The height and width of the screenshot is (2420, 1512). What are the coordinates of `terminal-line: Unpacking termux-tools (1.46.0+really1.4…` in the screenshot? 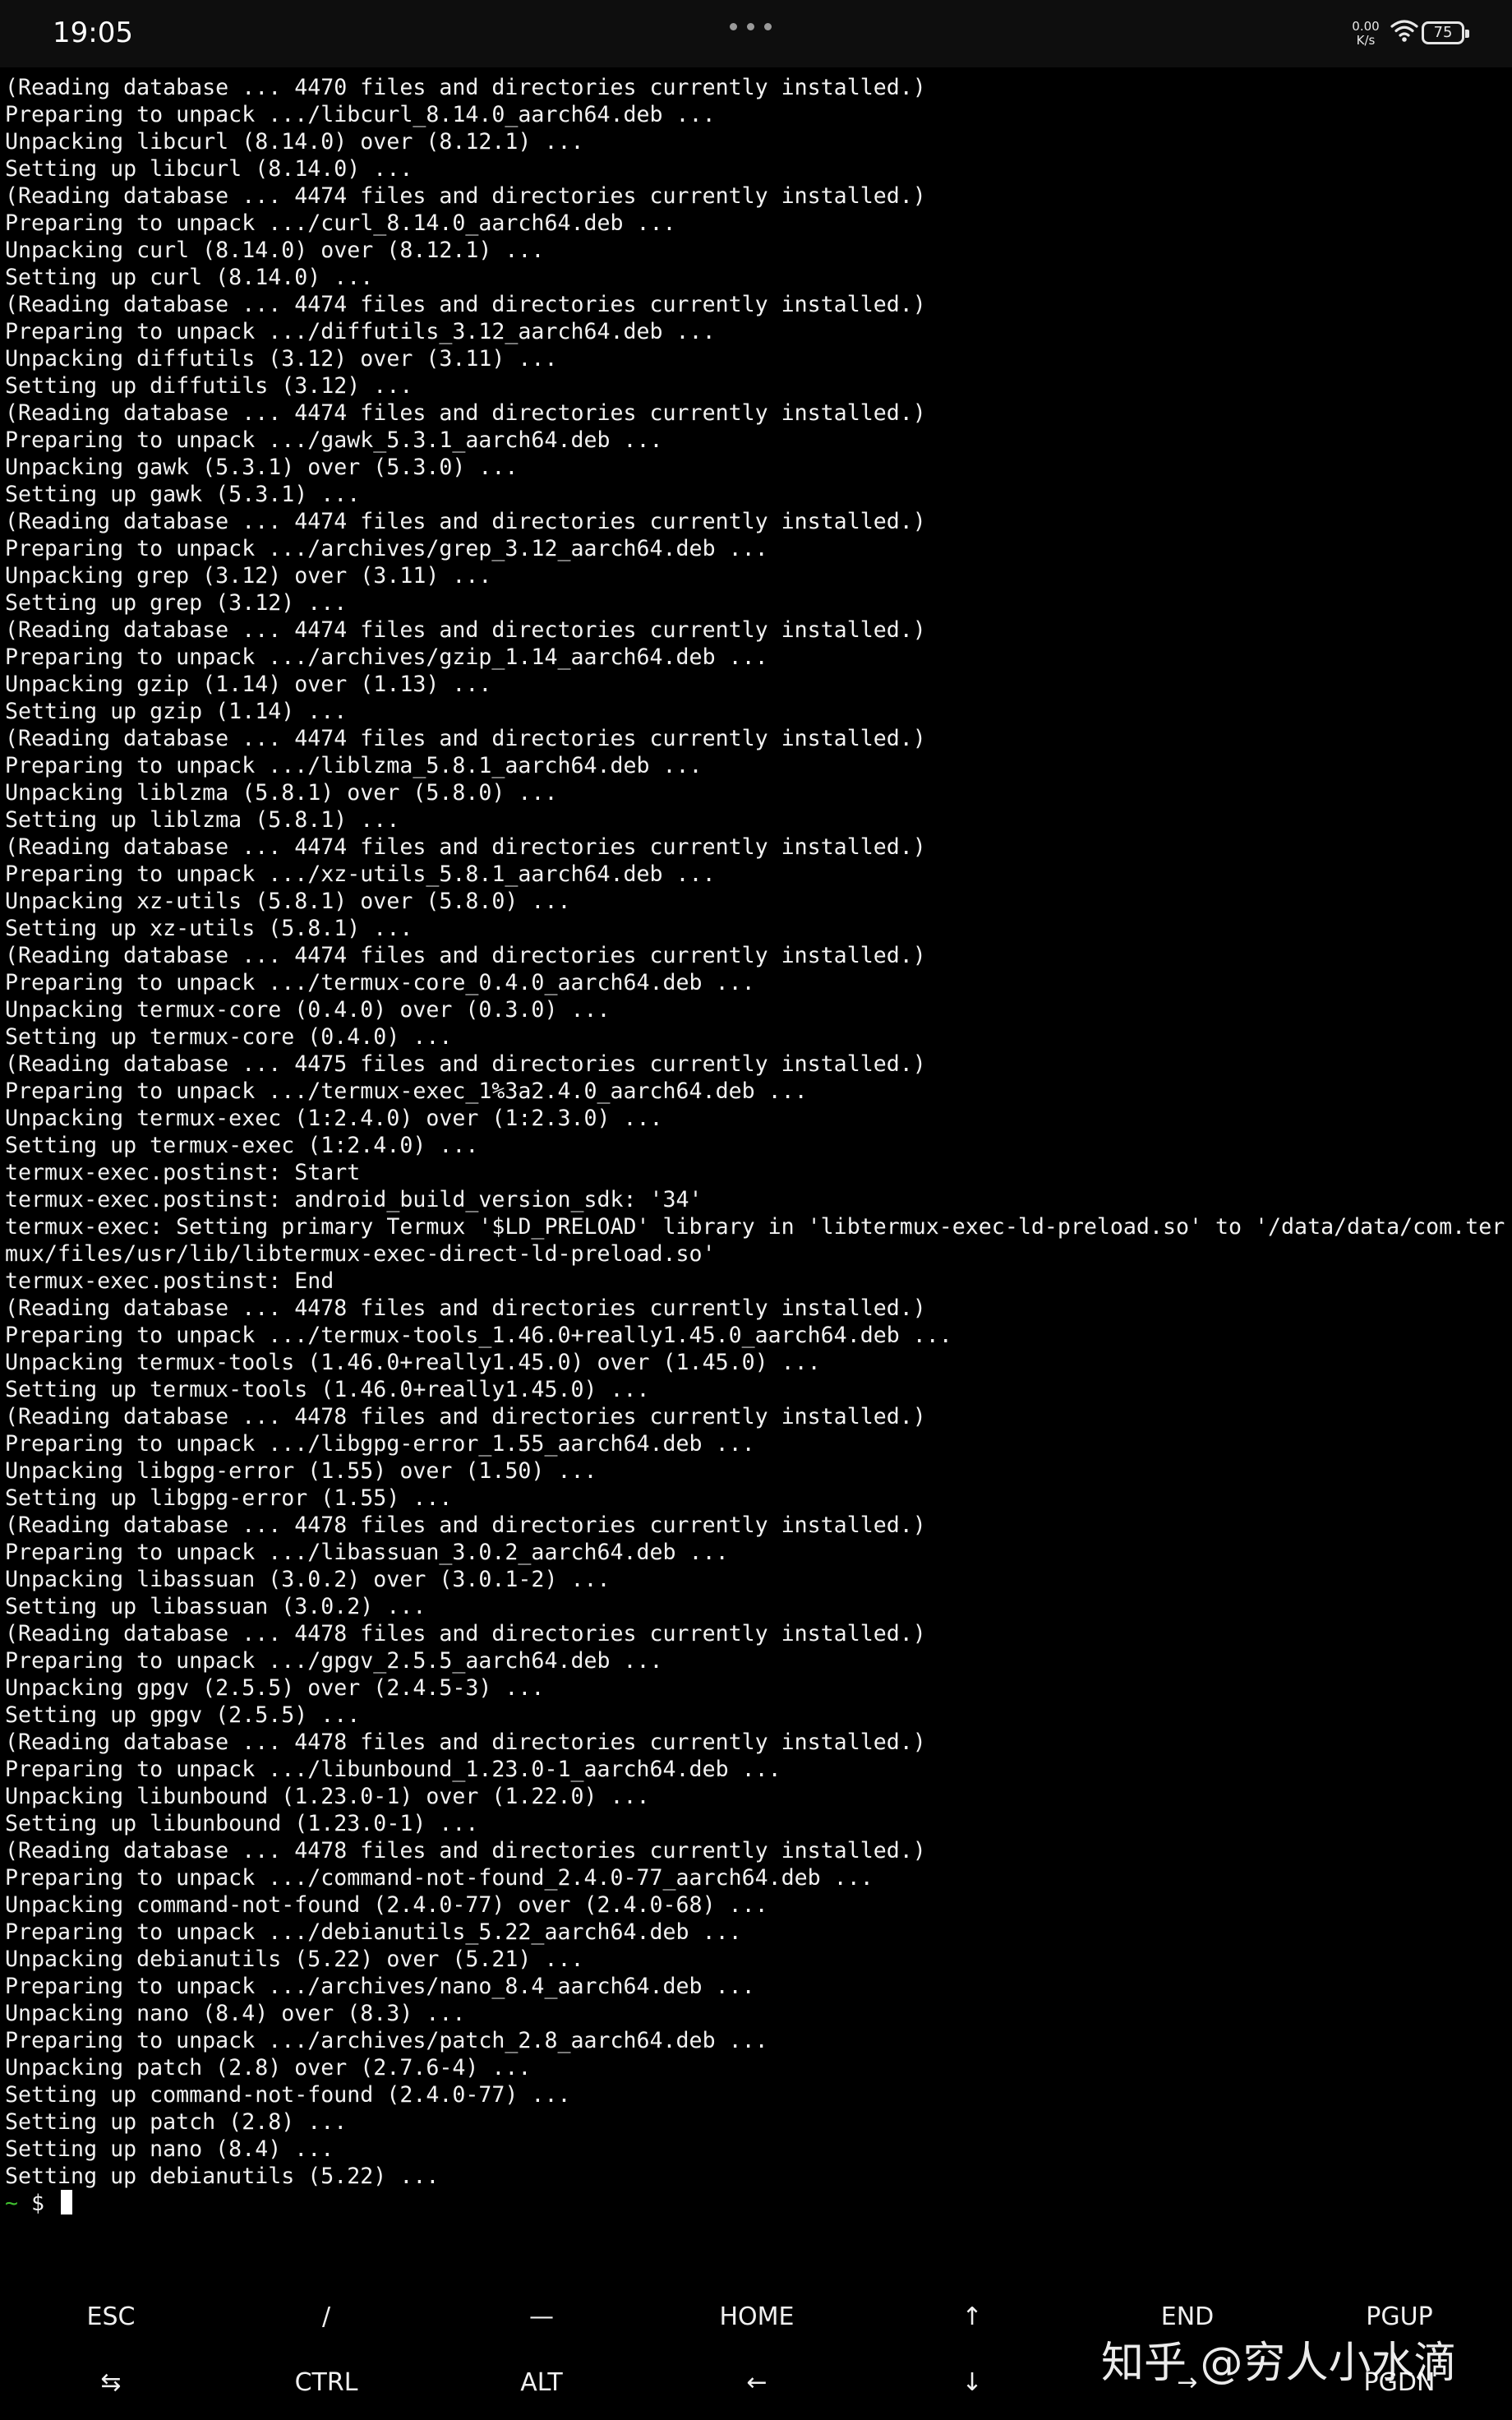 It's located at (413, 1362).